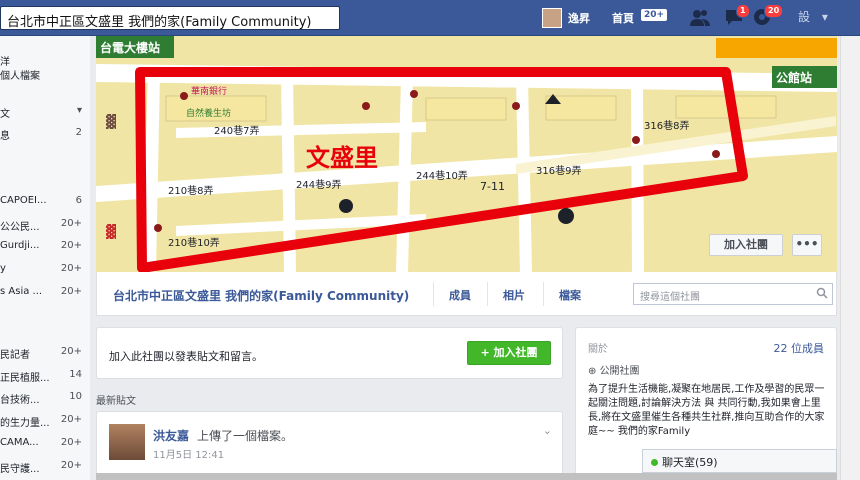 The width and height of the screenshot is (860, 480). What do you see at coordinates (318, 185) in the screenshot?
I see `alley-label: 244巷9弄` at bounding box center [318, 185].